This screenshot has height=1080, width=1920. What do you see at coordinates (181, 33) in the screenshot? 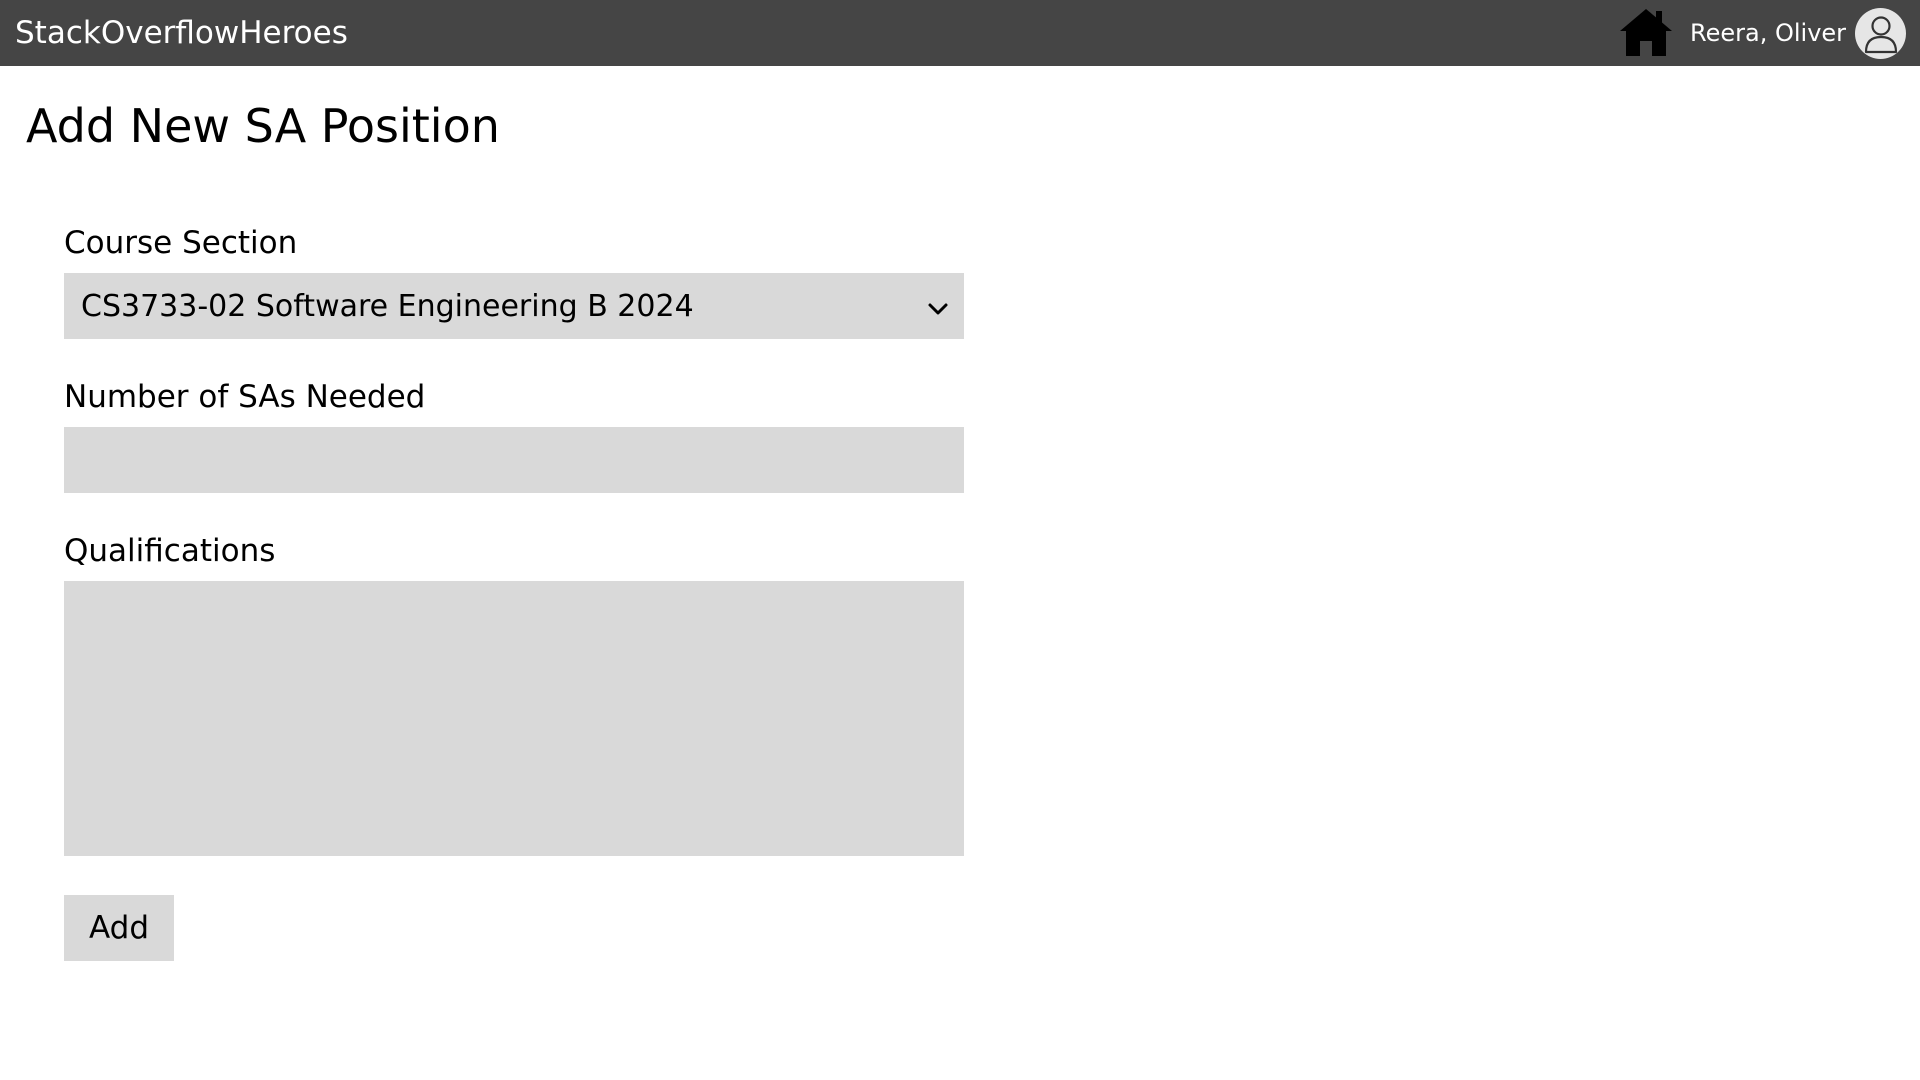
I see `app-title: StackOverflowHeroes` at bounding box center [181, 33].